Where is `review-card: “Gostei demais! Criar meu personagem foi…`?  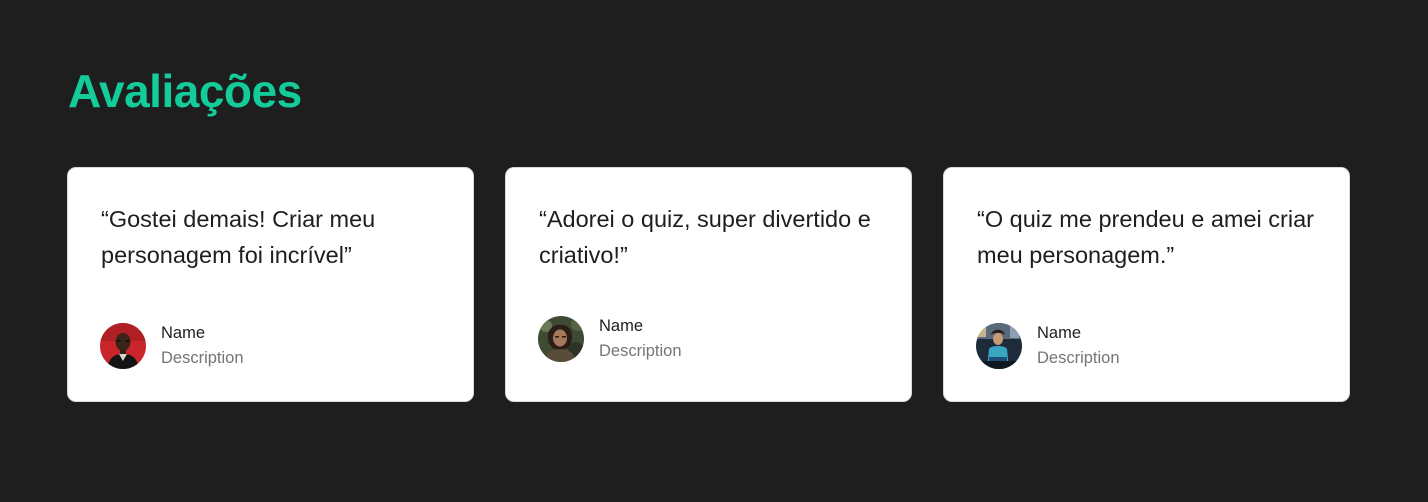
review-card: “Gostei demais! Criar meu personagem foi… is located at coordinates (270, 284).